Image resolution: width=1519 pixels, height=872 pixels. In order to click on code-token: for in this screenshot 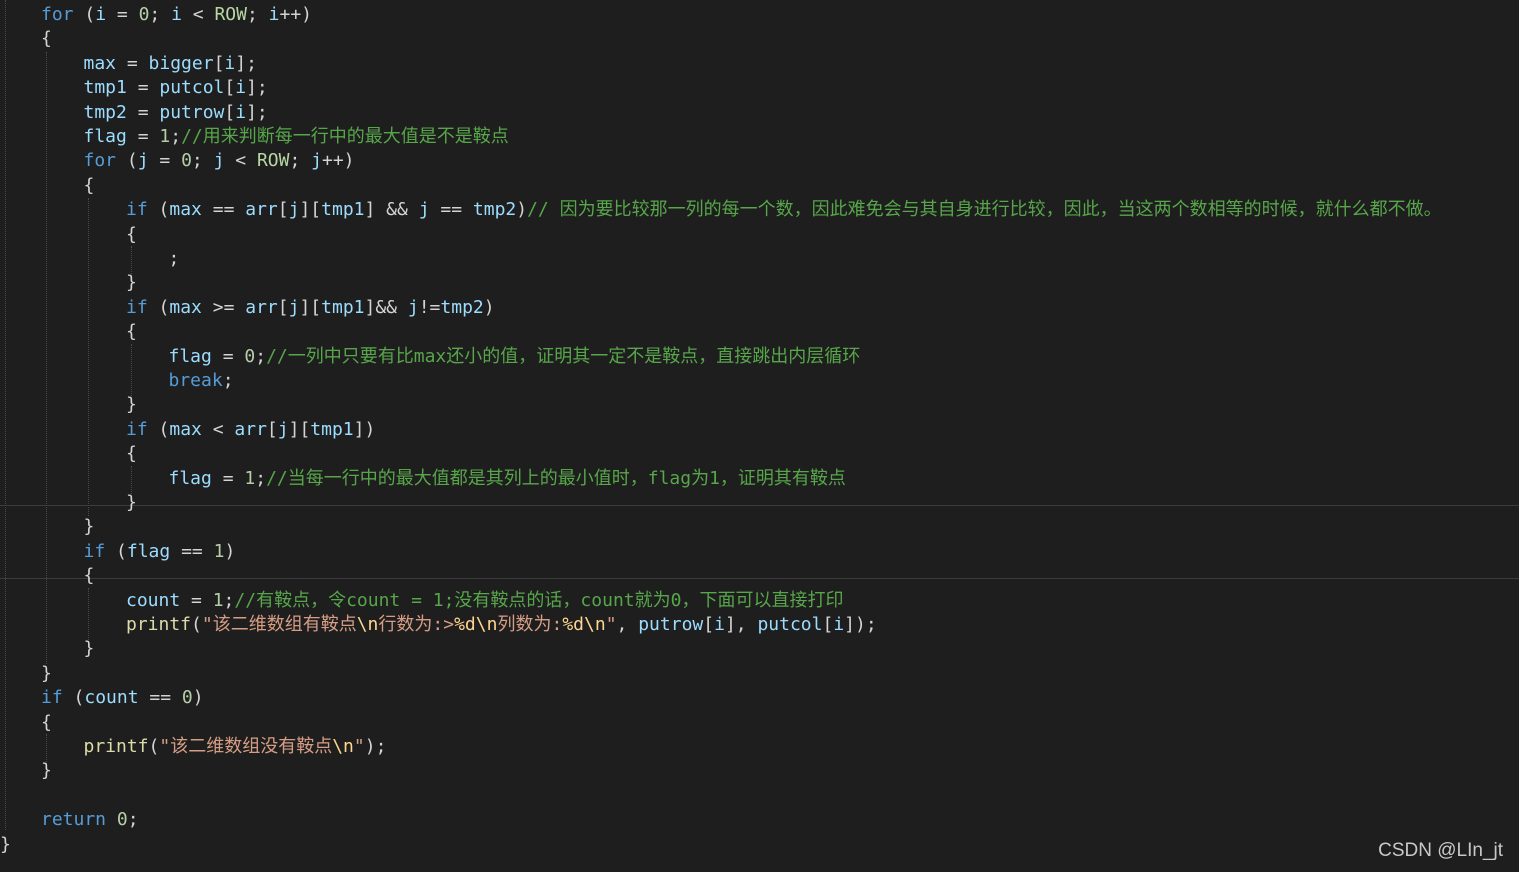, I will do `click(57, 14)`.